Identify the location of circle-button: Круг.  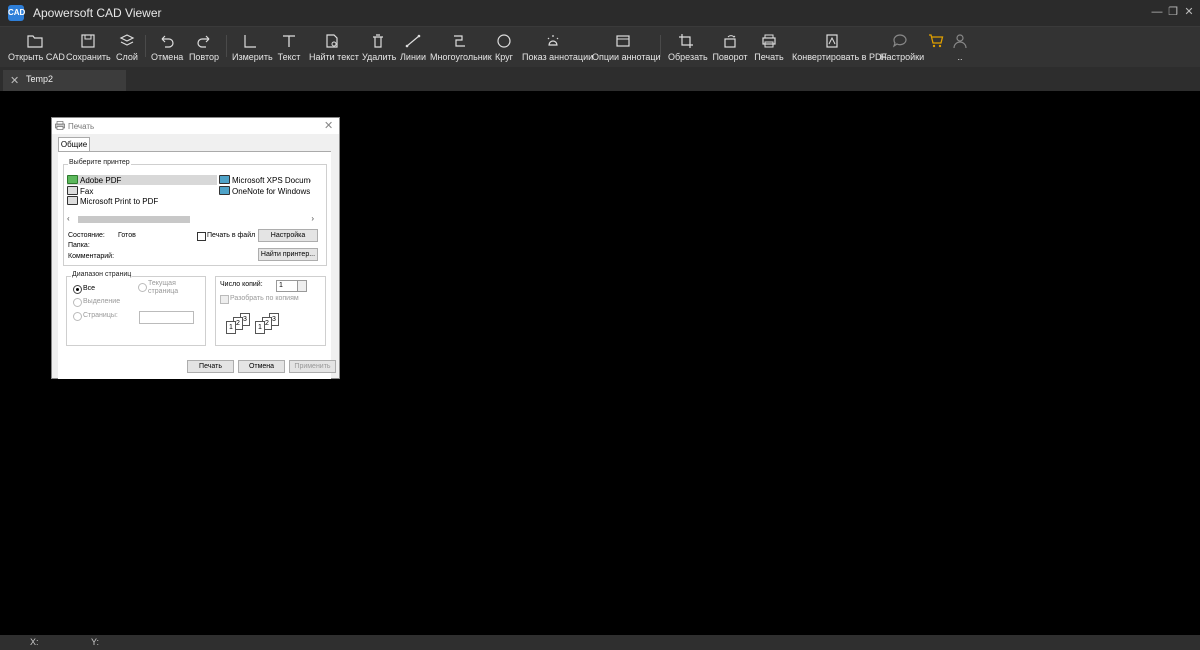
(504, 47).